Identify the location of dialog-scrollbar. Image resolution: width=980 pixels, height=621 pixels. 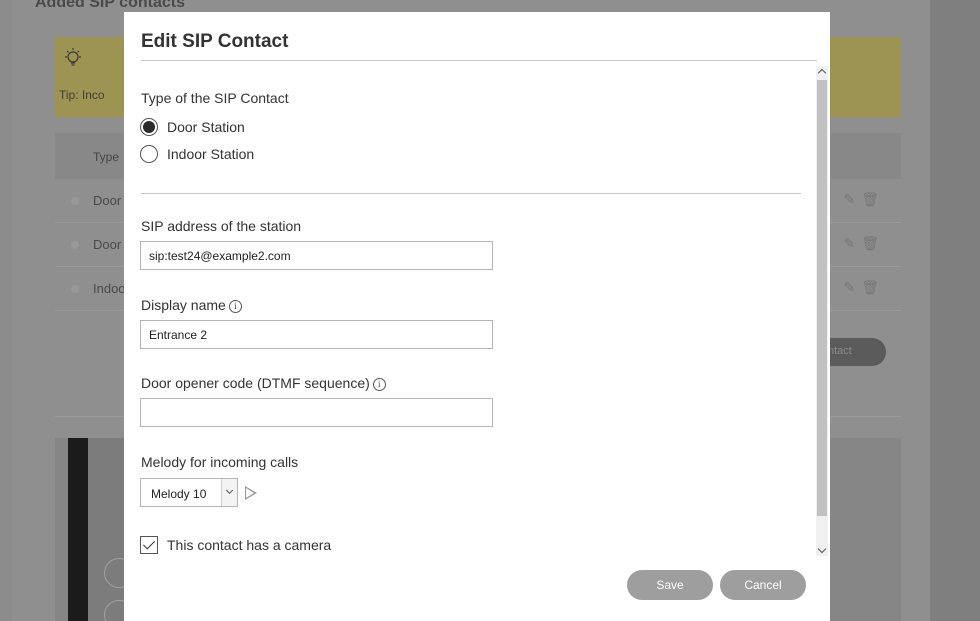
(822, 311).